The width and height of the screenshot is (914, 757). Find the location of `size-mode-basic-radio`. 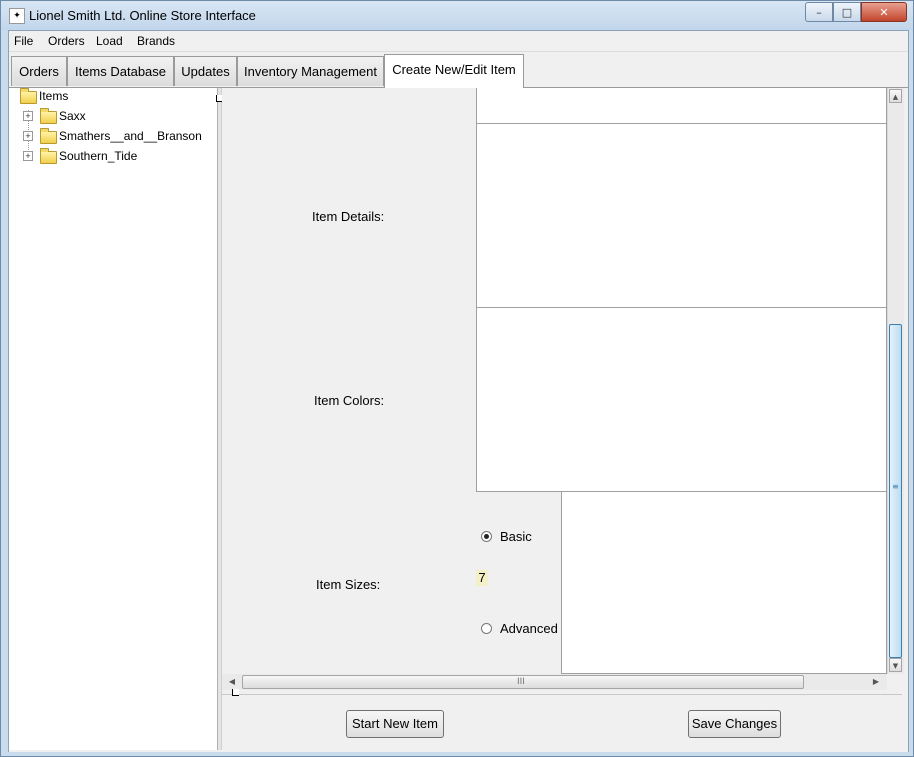

size-mode-basic-radio is located at coordinates (486, 536).